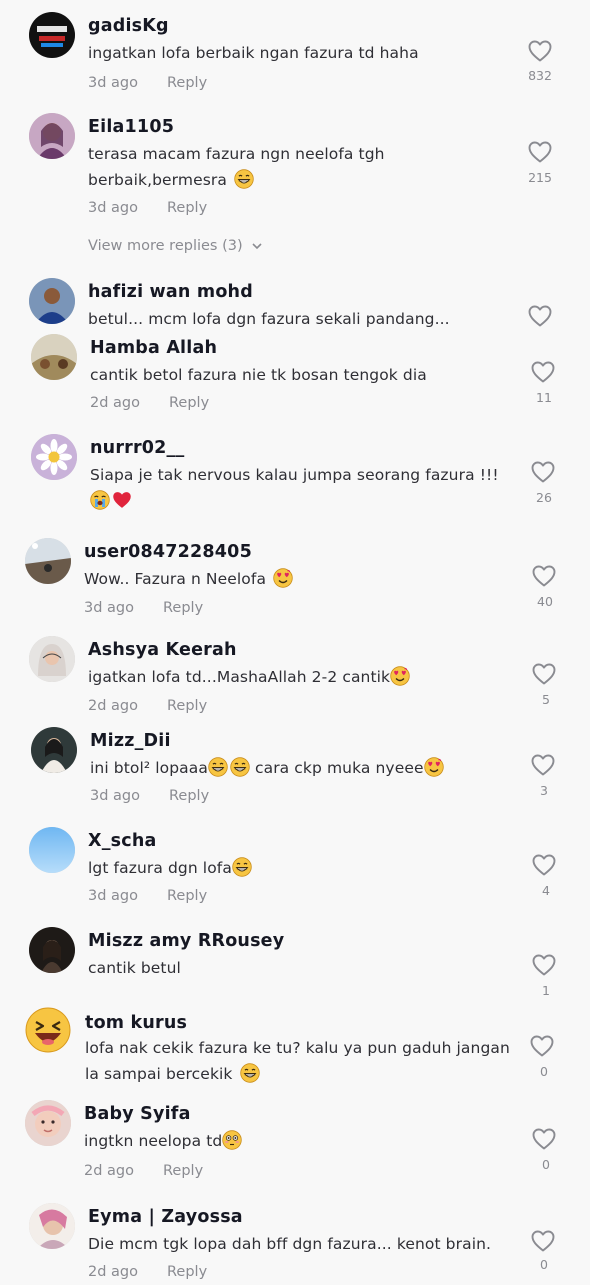 This screenshot has height=1285, width=590. I want to click on like-count: 26, so click(544, 497).